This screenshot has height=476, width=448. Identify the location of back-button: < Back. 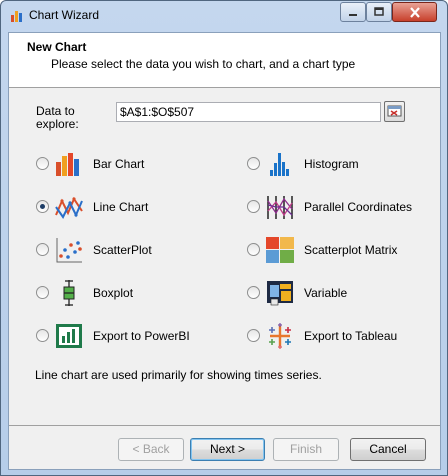
(151, 449).